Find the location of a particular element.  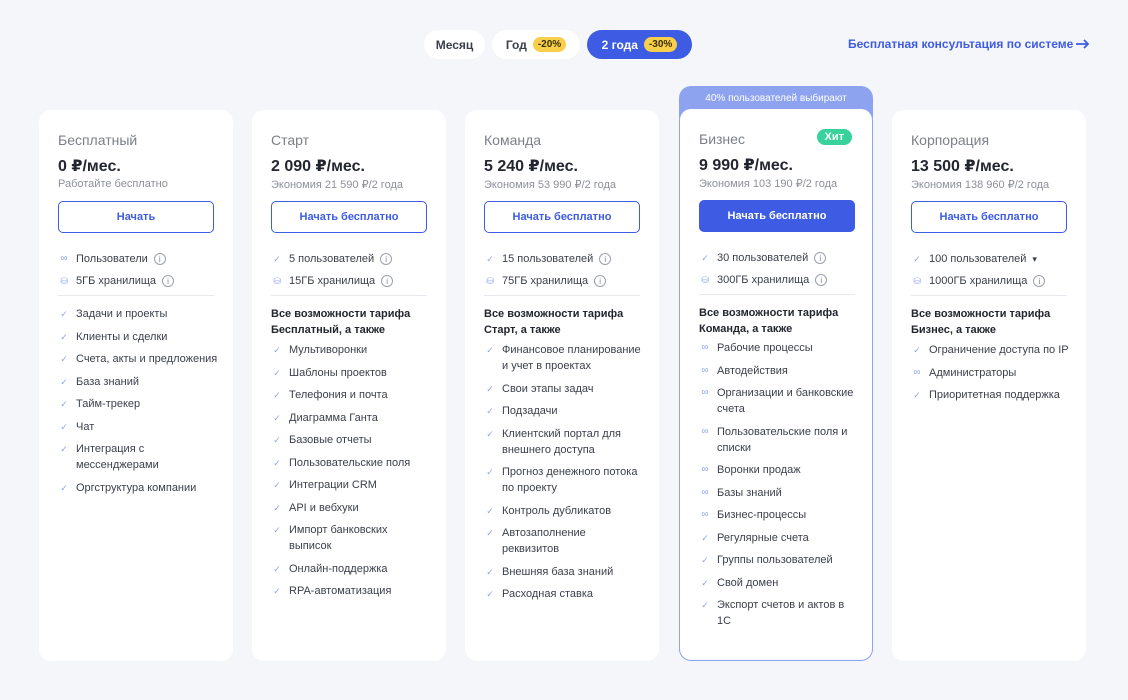

feature-item: ∞ Рабочие процессы is located at coordinates (779, 348).